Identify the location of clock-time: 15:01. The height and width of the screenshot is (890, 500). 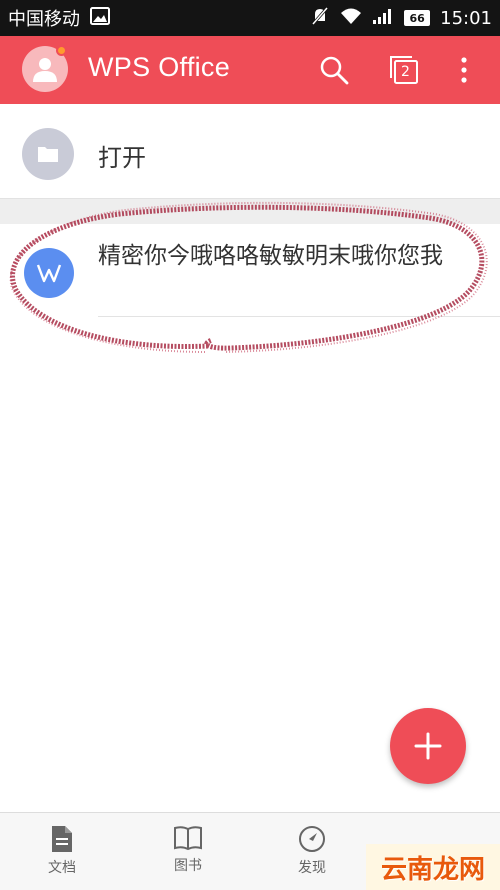
(466, 18).